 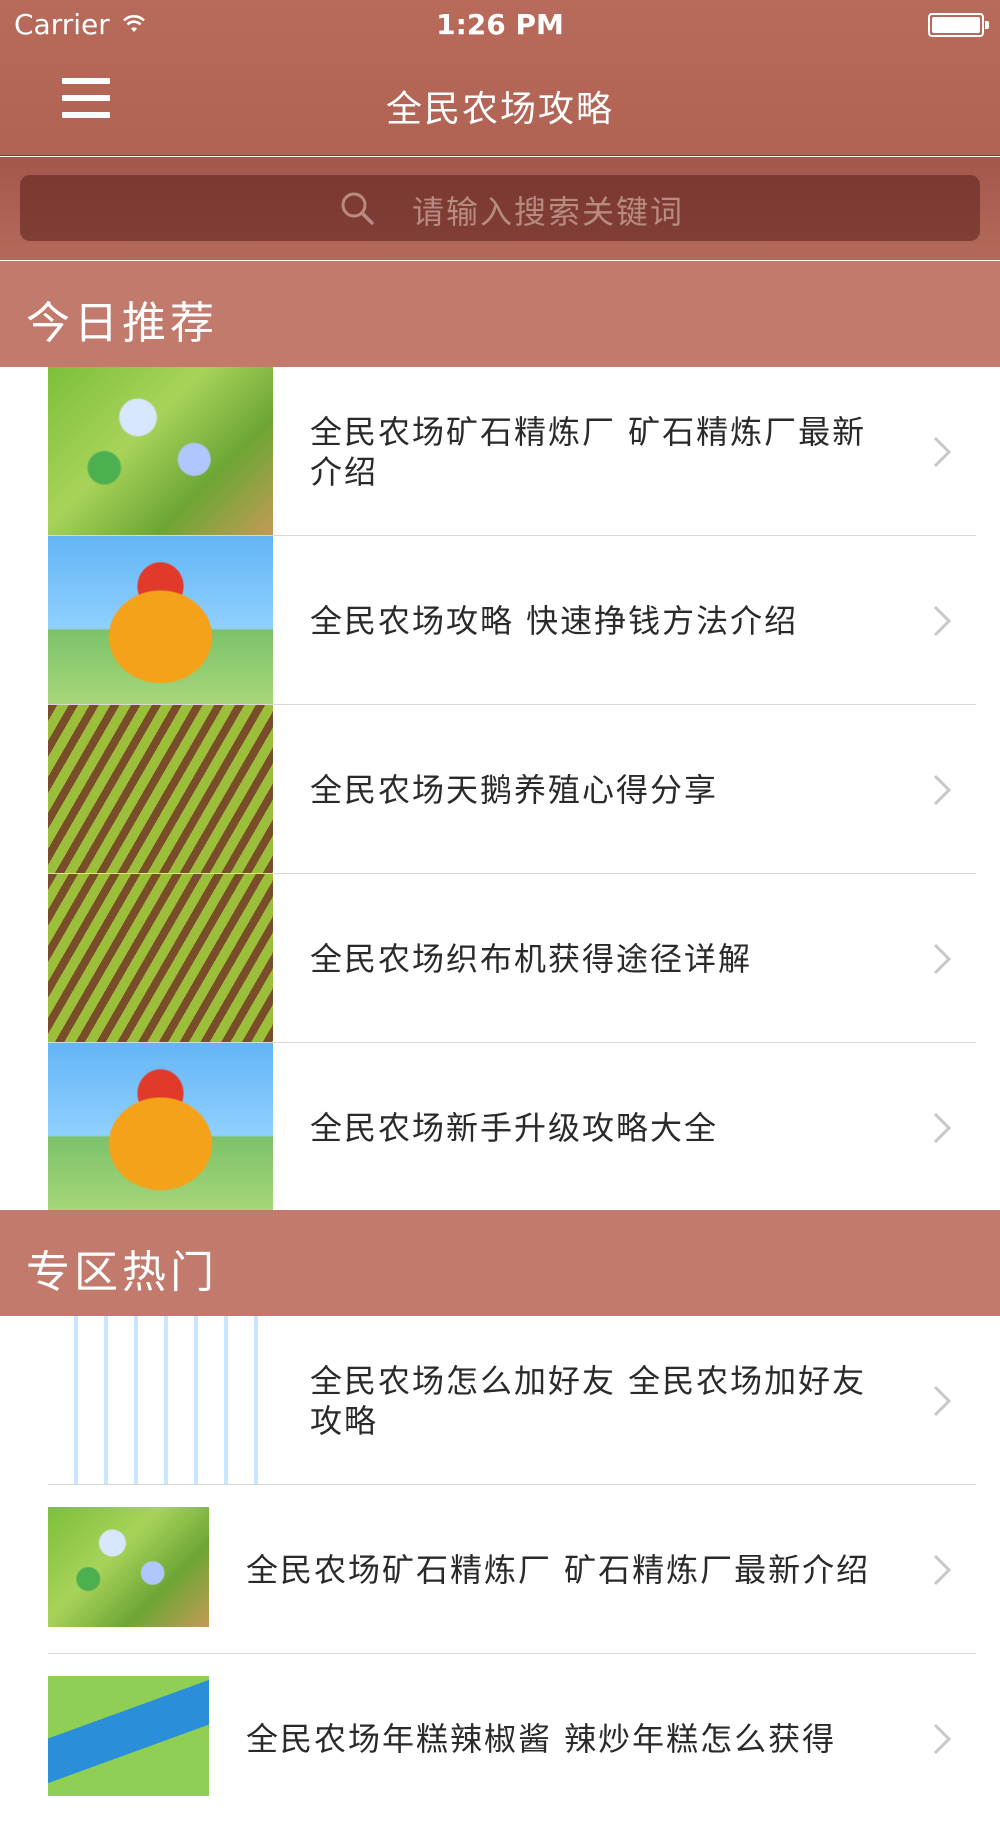 I want to click on list-item-title: 全民农场天鹅养殖心得分享, so click(x=514, y=789).